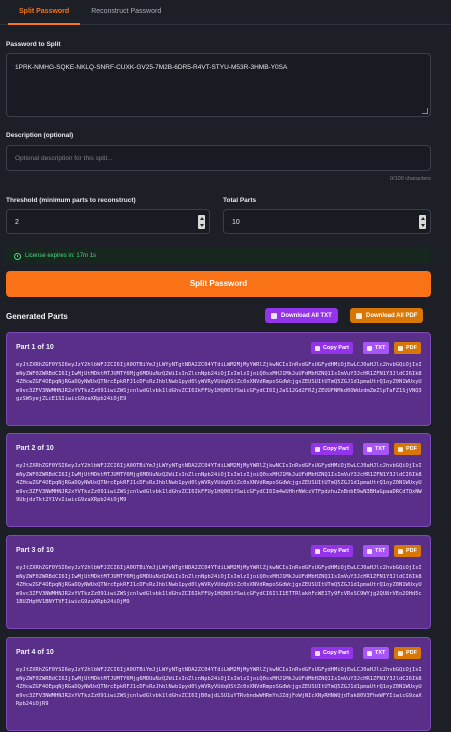  Describe the element at coordinates (306, 315) in the screenshot. I see `download-all-txt-label: Download All TXT` at that location.